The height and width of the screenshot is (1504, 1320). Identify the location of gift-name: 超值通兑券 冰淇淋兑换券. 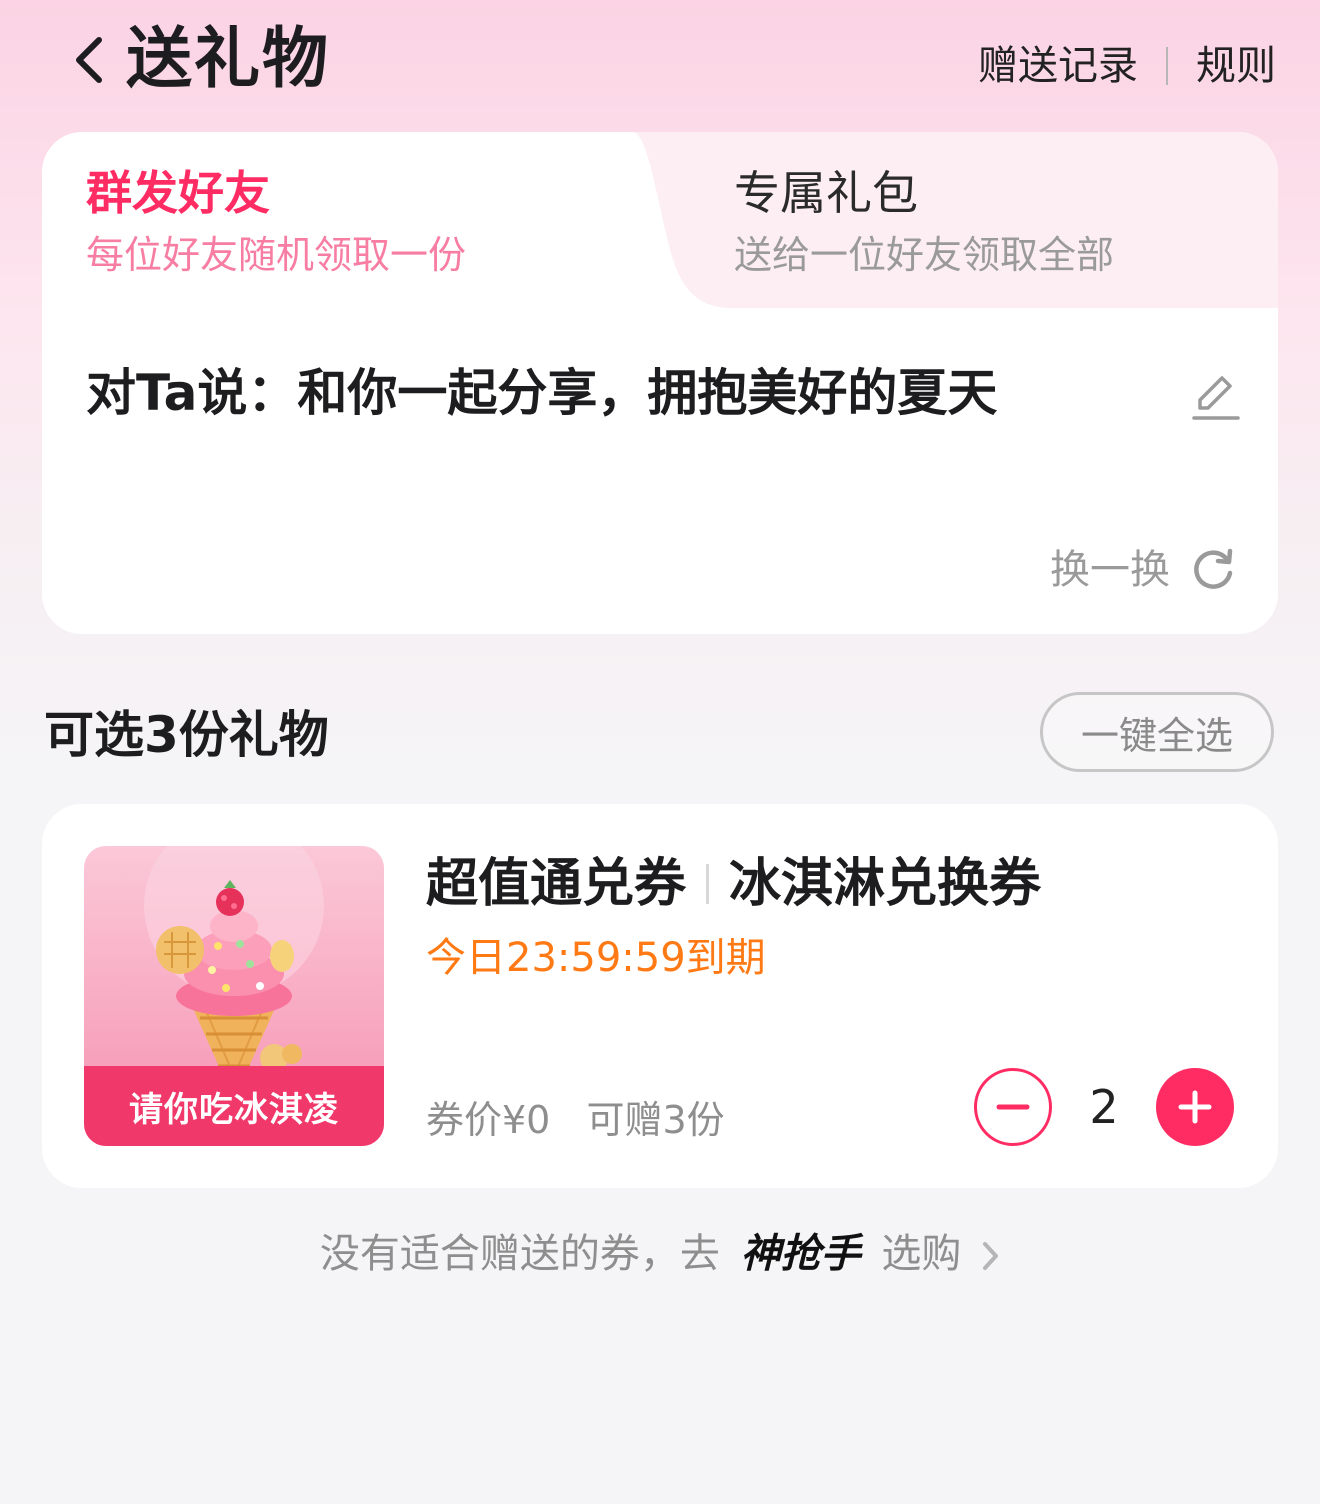
(733, 884).